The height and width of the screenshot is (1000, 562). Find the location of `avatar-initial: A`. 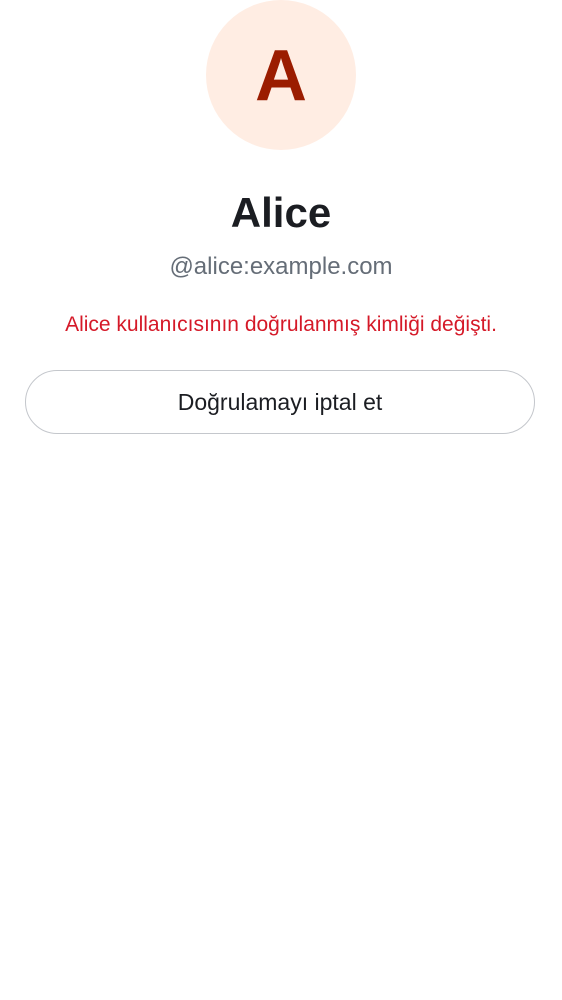

avatar-initial: A is located at coordinates (281, 76).